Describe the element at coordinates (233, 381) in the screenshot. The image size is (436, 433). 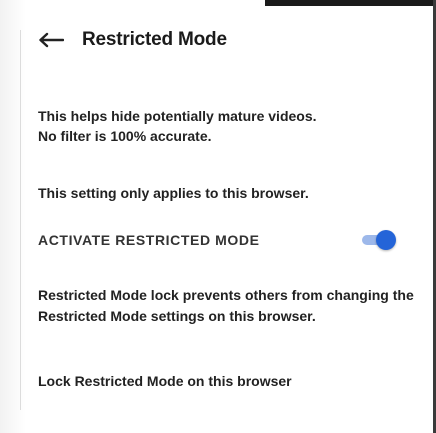
I see `lock-restricted-mode-link: Lock Restricted Mode on this browser` at that location.